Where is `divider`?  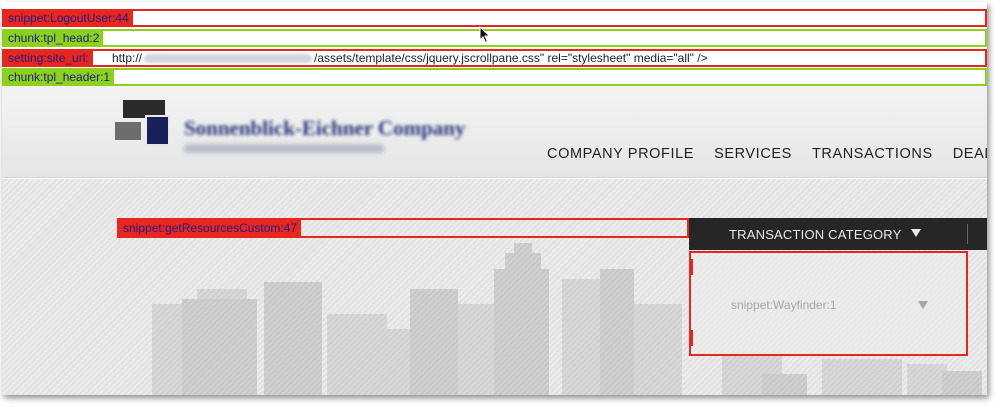 divider is located at coordinates (967, 234).